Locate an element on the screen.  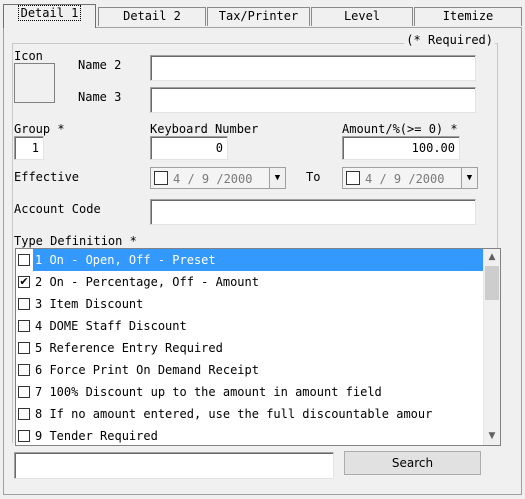
account-code-label: Account Code is located at coordinates (57, 209).